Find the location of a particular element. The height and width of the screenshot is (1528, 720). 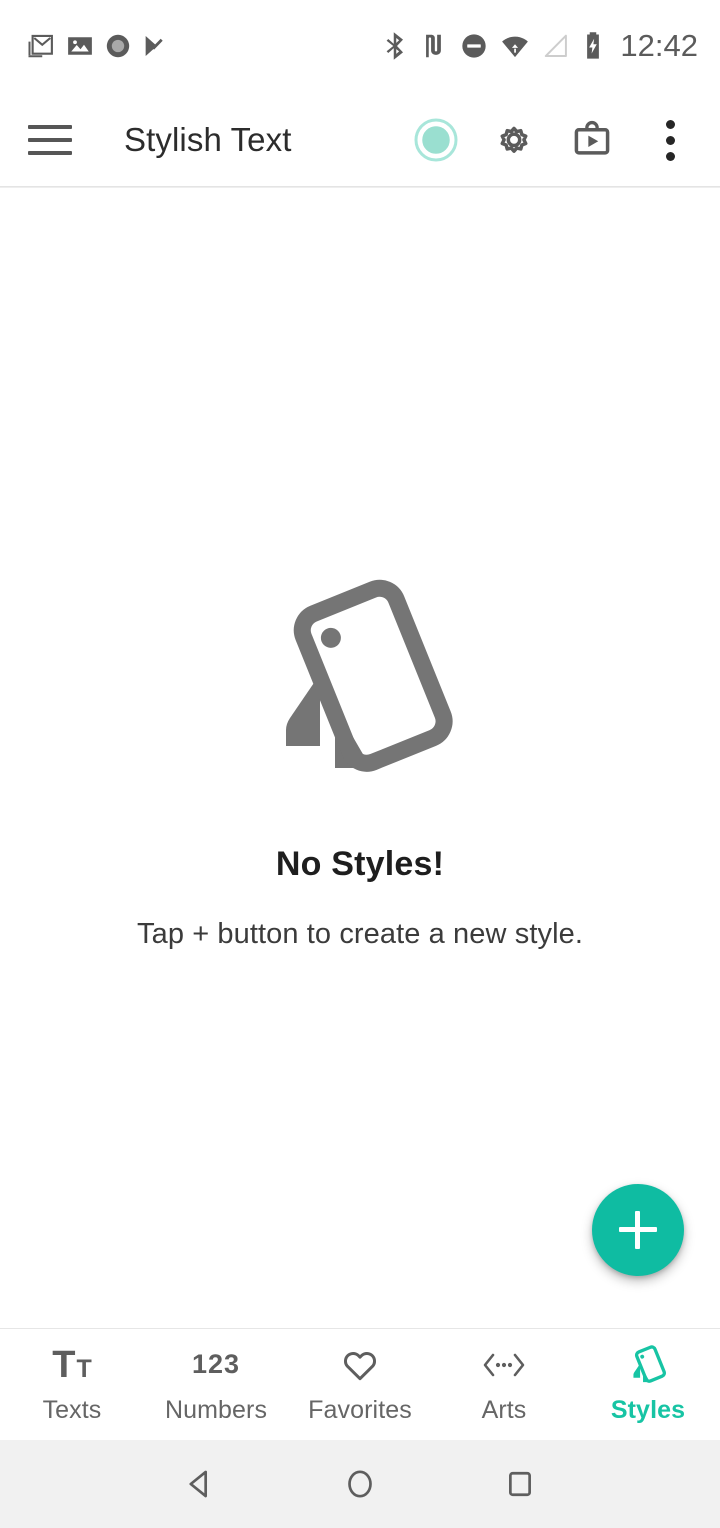

nav-label-styles: Styles is located at coordinates (648, 1409).